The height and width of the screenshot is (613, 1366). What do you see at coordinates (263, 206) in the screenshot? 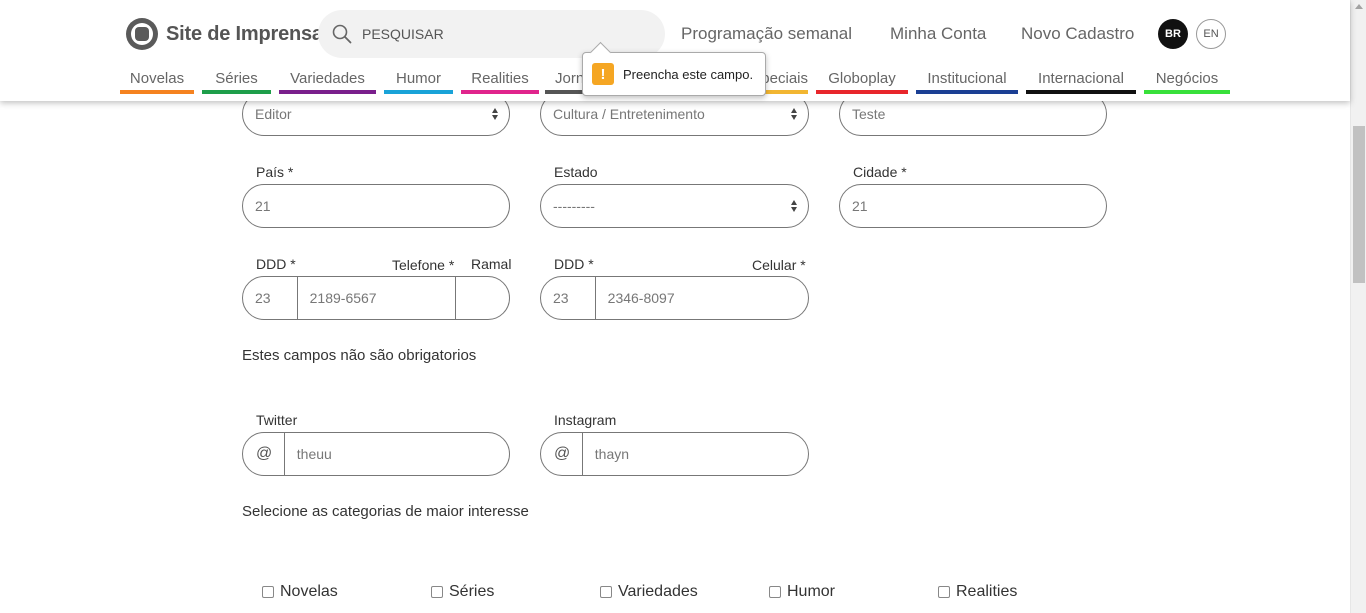
I see `pais-value: 21` at bounding box center [263, 206].